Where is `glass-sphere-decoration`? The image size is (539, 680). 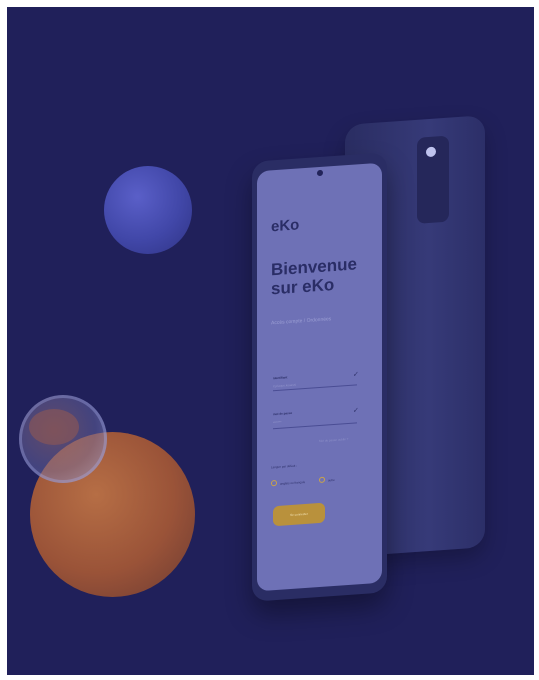
glass-sphere-decoration is located at coordinates (63, 439).